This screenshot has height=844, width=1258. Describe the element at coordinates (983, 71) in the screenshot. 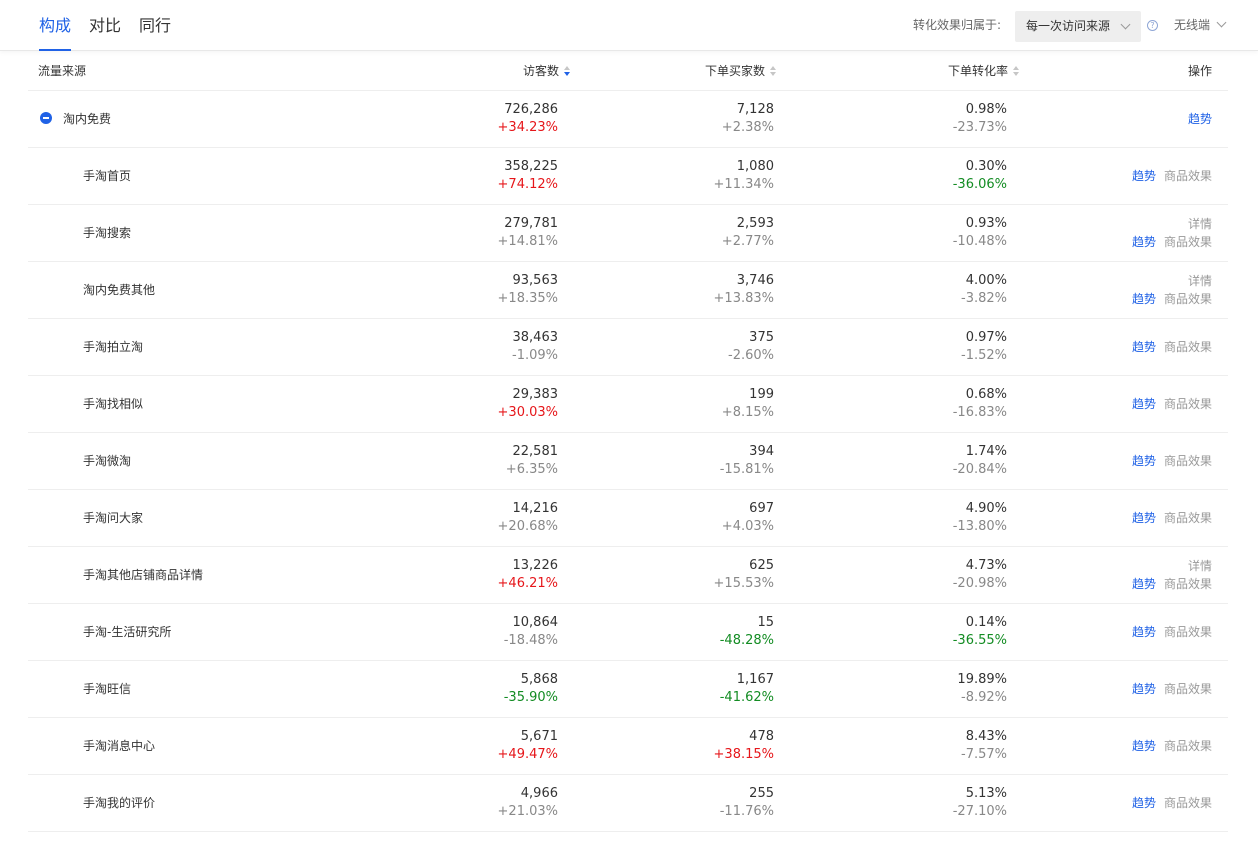

I see `header-conversion: 下单转化率` at that location.